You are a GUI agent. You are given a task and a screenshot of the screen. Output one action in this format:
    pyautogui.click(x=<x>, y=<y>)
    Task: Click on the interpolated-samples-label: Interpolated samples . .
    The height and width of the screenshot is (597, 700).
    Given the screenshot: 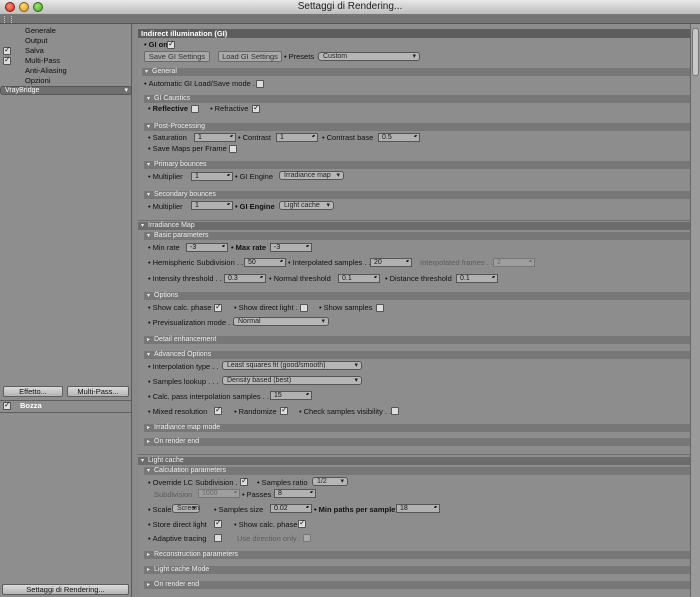 What is the action you would take?
    pyautogui.click(x=329, y=262)
    